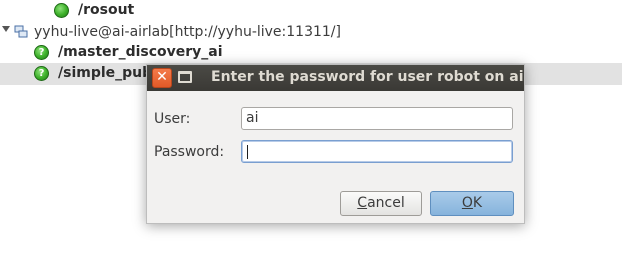 Image resolution: width=622 pixels, height=268 pixels. Describe the element at coordinates (477, 203) in the screenshot. I see `ok-label: K` at that location.